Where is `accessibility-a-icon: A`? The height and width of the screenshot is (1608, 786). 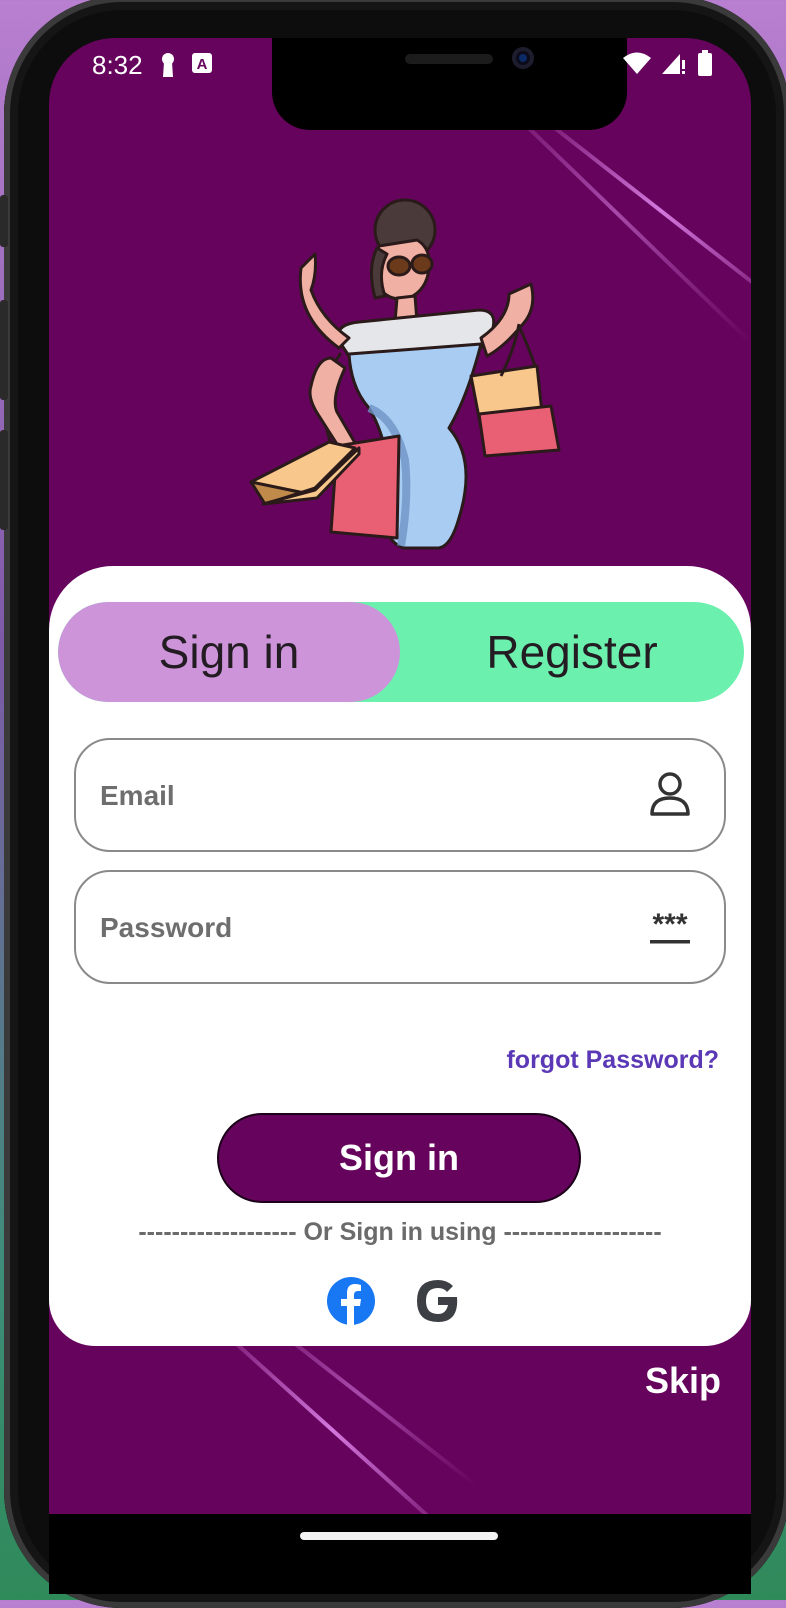
accessibility-a-icon: A is located at coordinates (202, 63).